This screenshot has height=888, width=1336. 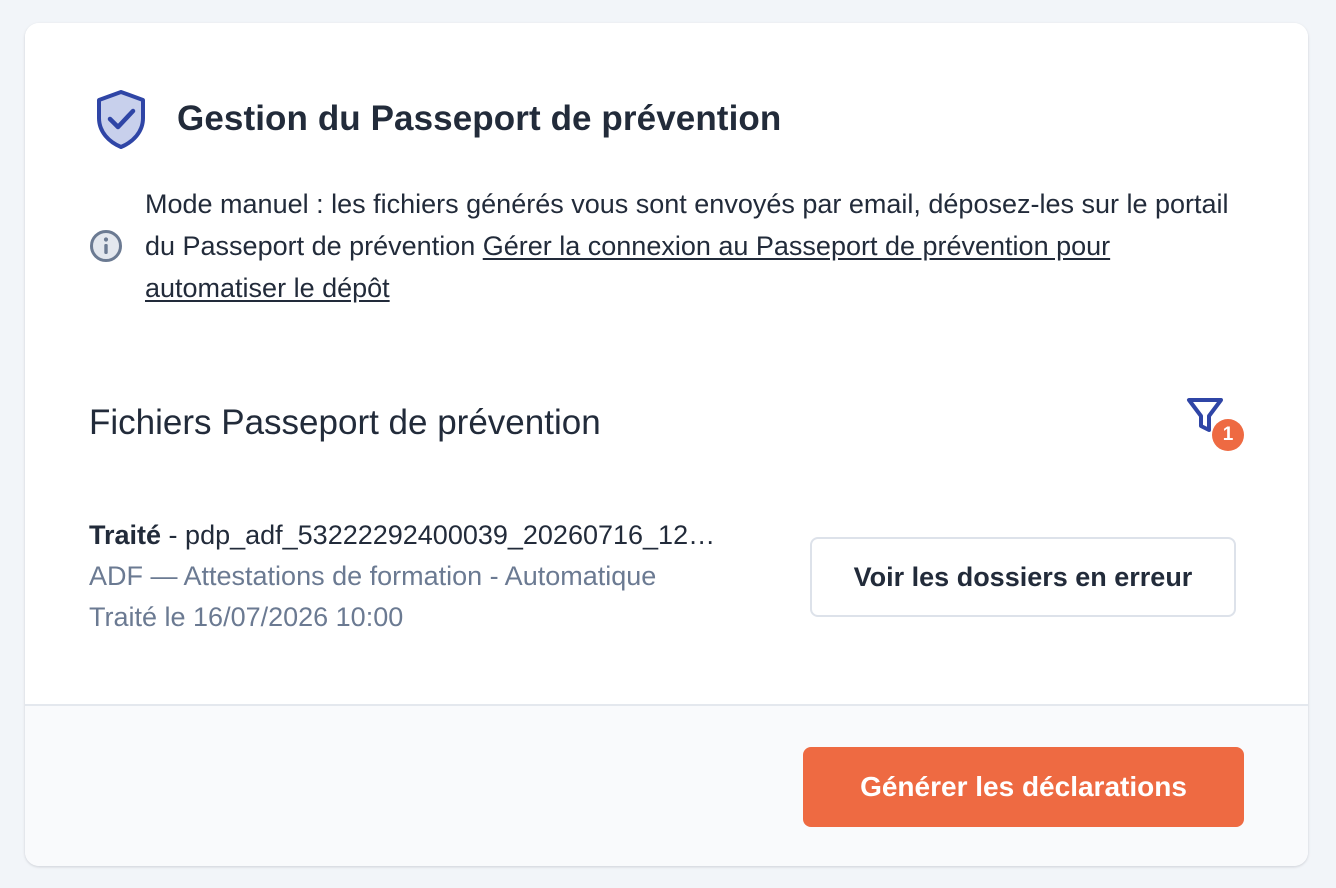 What do you see at coordinates (1023, 577) in the screenshot?
I see `view-errors-button: Voir les dossiers en erreur` at bounding box center [1023, 577].